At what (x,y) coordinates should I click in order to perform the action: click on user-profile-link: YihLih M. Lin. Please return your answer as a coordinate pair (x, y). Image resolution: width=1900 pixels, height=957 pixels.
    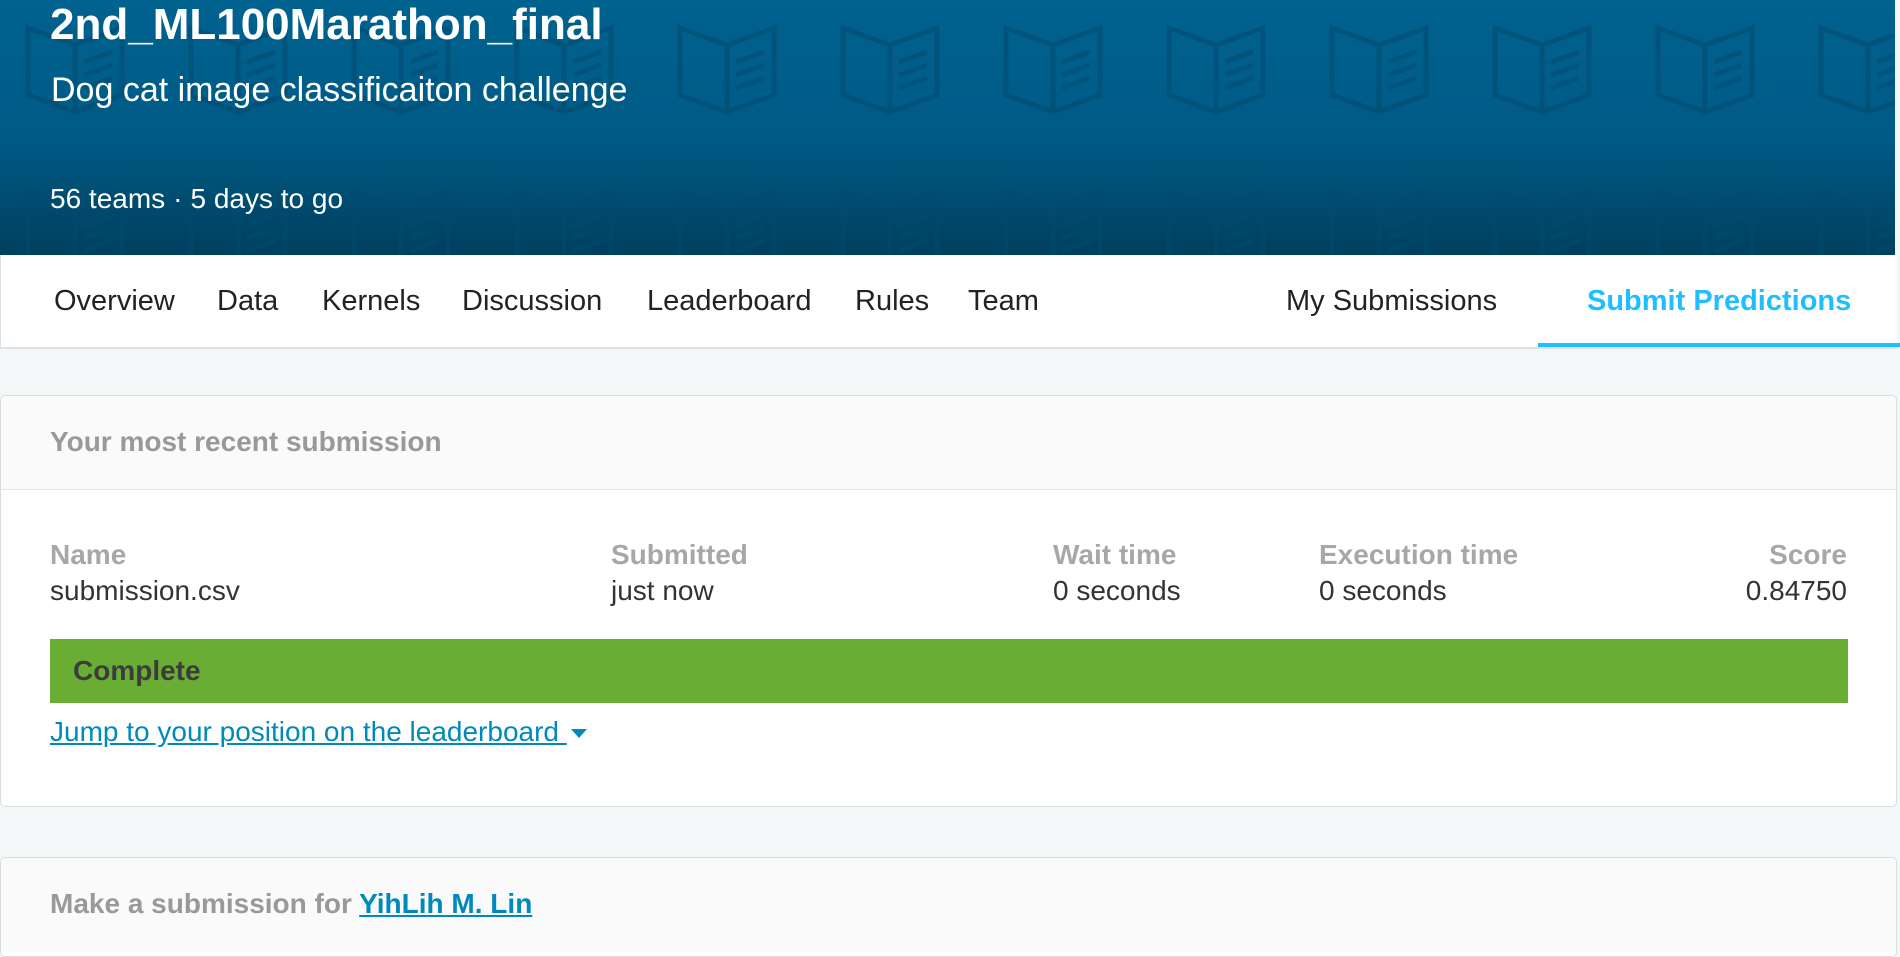
    Looking at the image, I should click on (445, 903).